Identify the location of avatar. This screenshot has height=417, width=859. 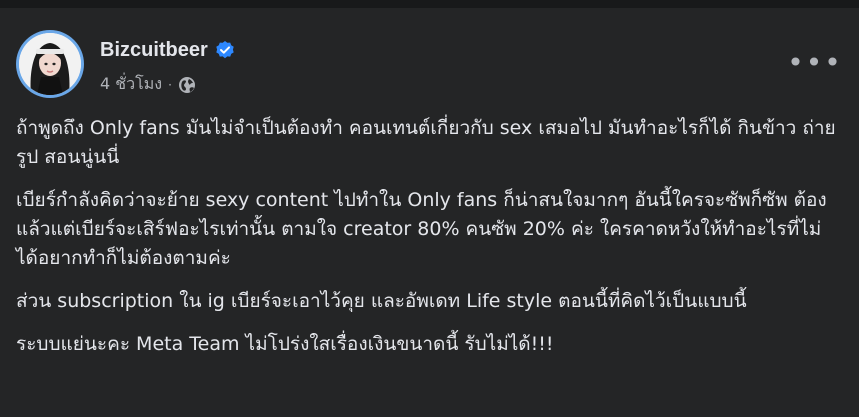
(50, 64).